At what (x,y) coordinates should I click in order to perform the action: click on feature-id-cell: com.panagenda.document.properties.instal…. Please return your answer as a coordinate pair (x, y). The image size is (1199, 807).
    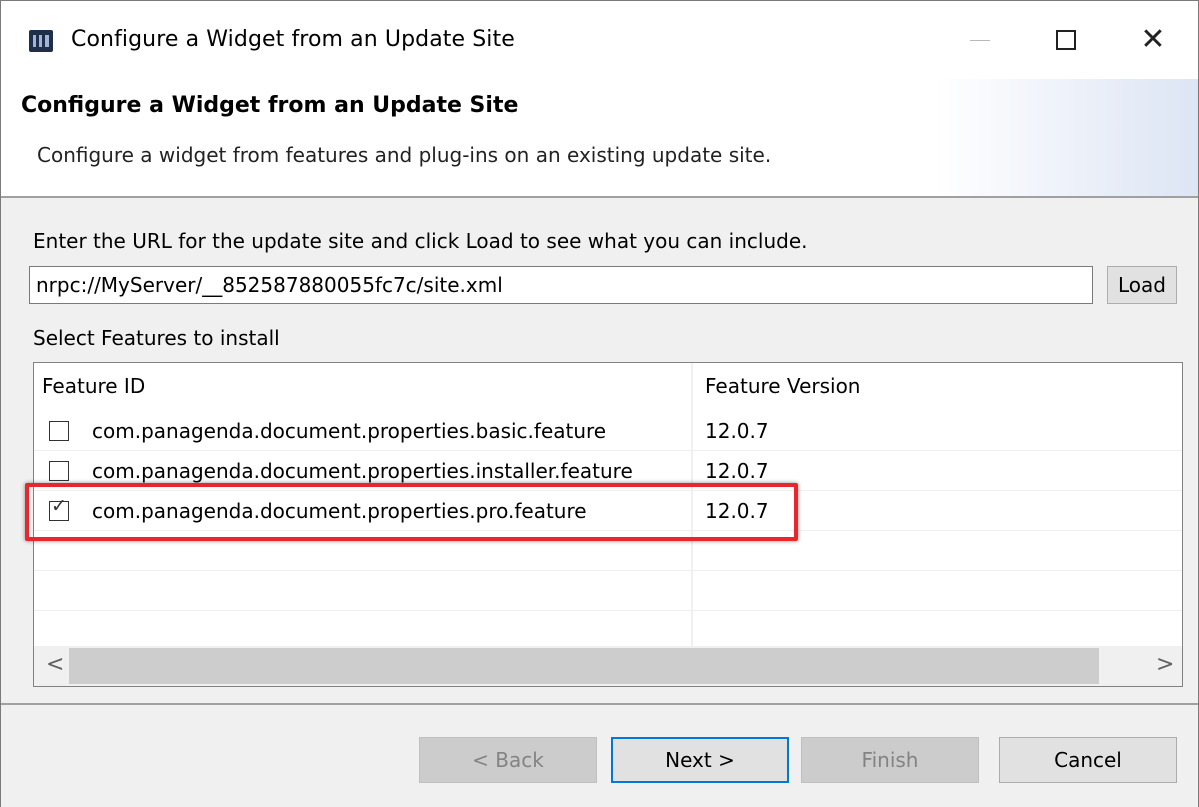
    Looking at the image, I should click on (362, 471).